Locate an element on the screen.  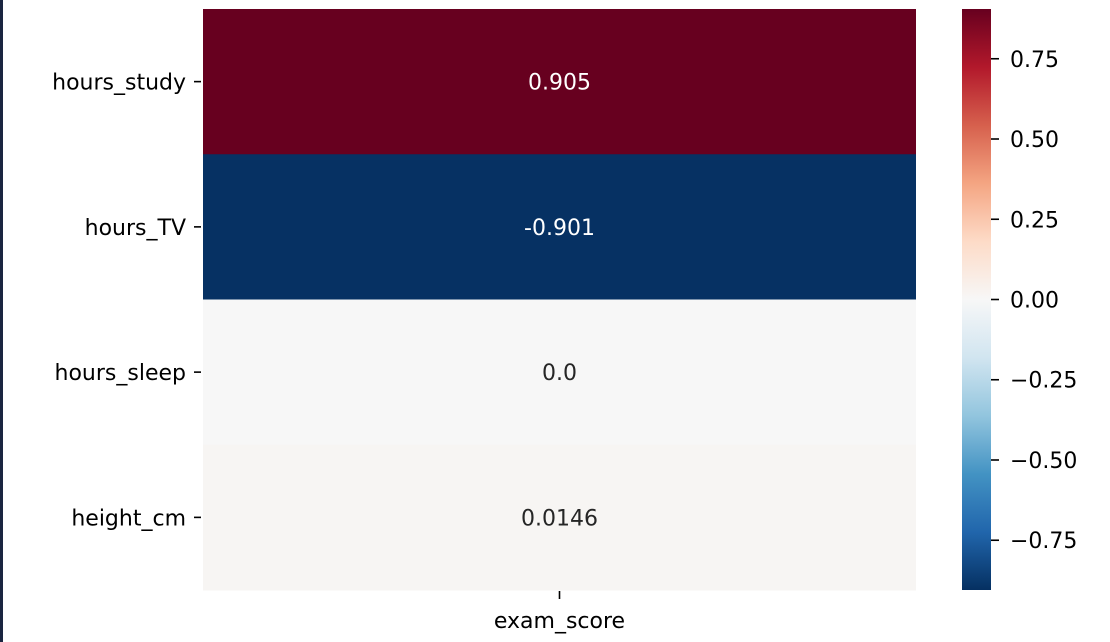
y-tick-label: hours_sleep is located at coordinates (120, 373).